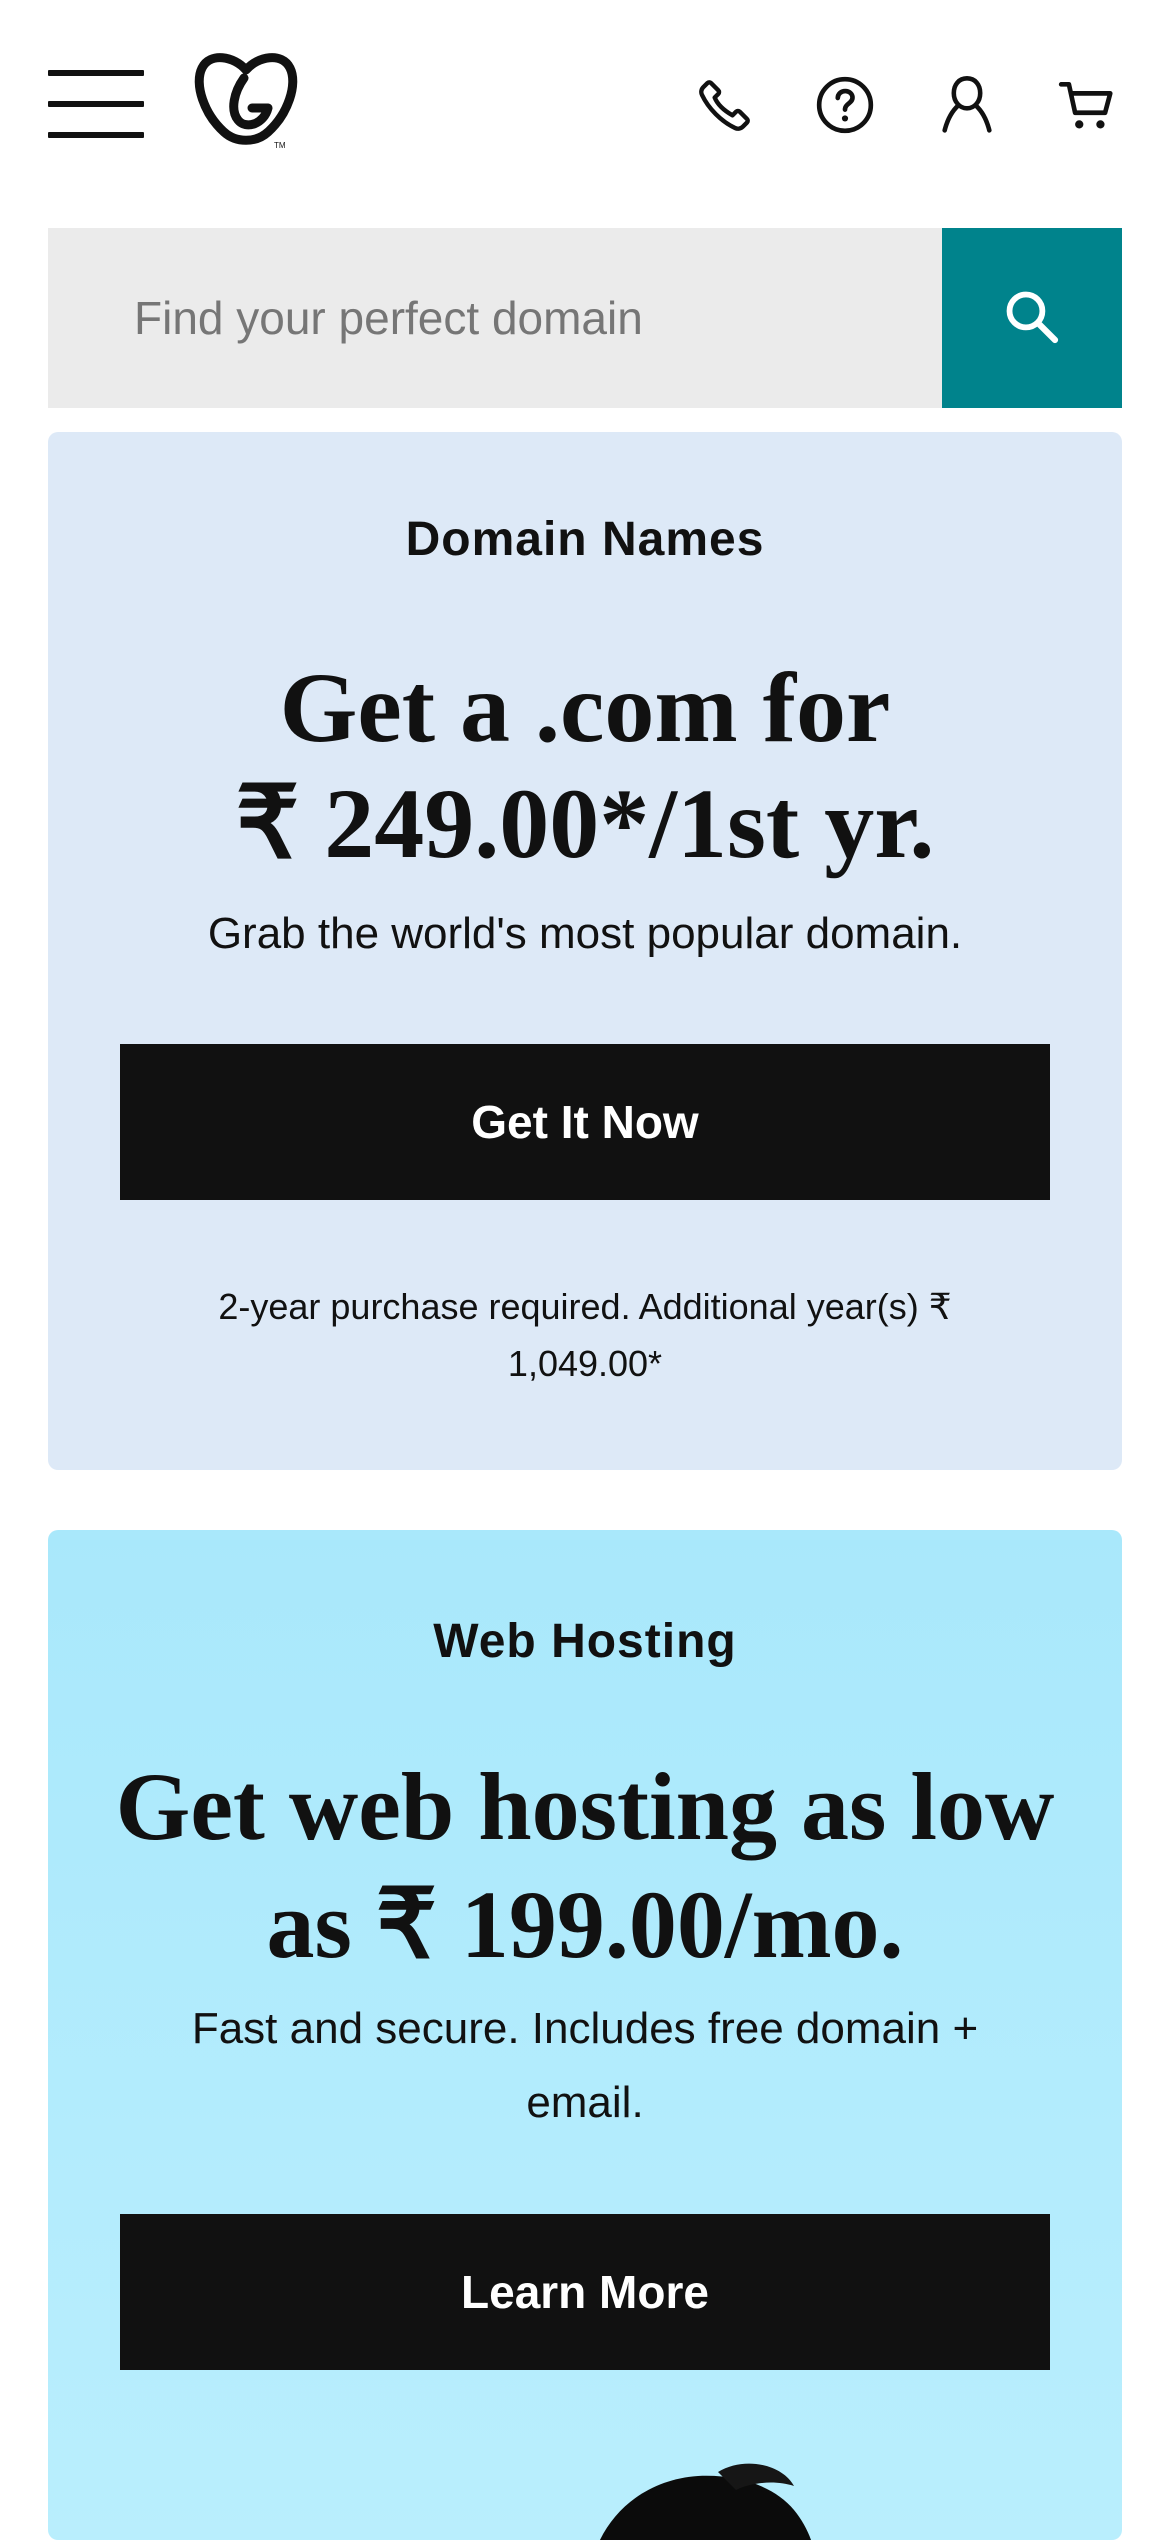  What do you see at coordinates (585, 2292) in the screenshot?
I see `learn-more-button: Learn More` at bounding box center [585, 2292].